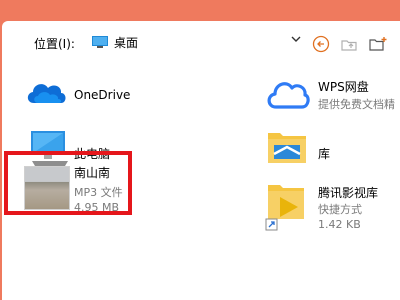 The image size is (400, 300). What do you see at coordinates (348, 193) in the screenshot?
I see `item-name: 腾讯影视库` at bounding box center [348, 193].